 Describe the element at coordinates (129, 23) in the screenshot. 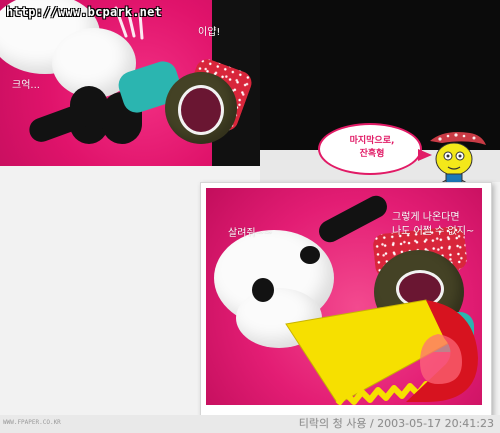

I see `motion-lines` at that location.